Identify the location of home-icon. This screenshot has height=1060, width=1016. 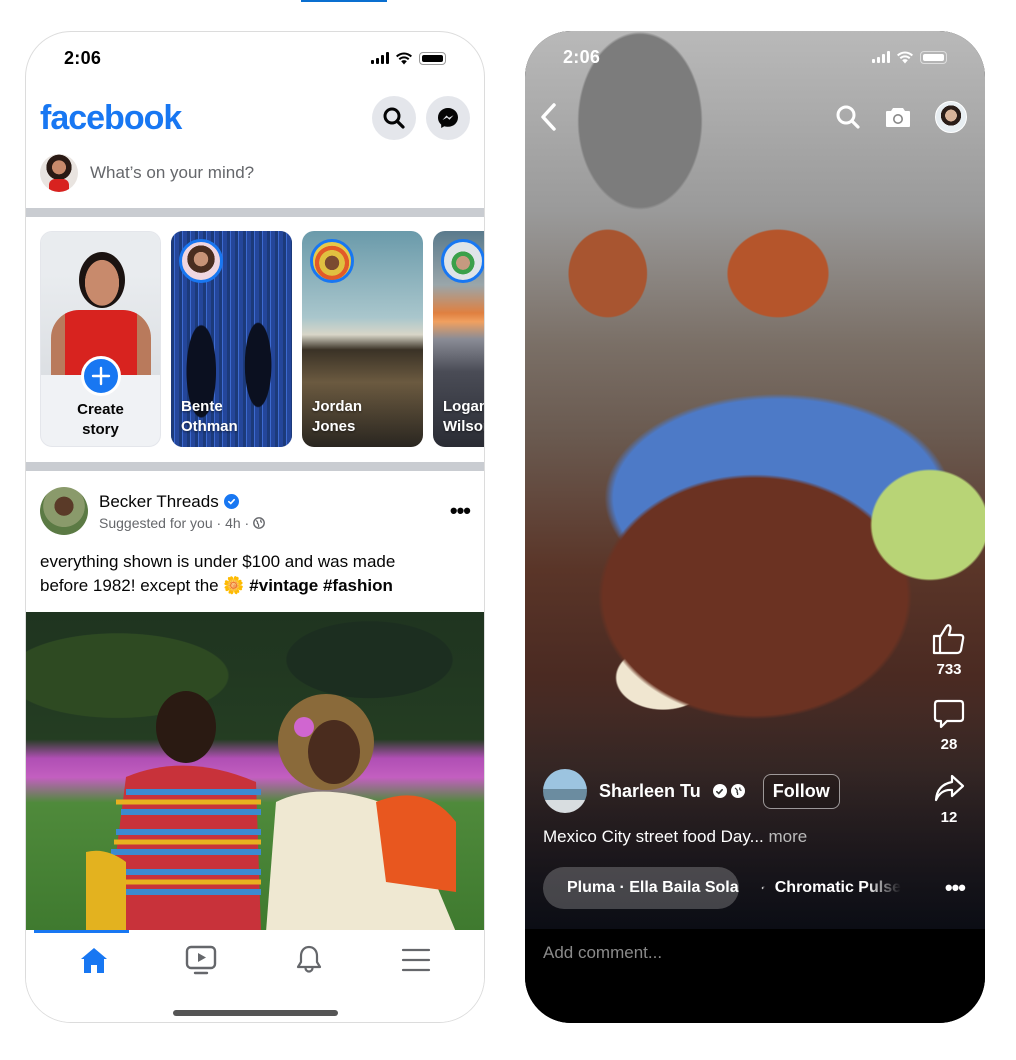
(93, 960).